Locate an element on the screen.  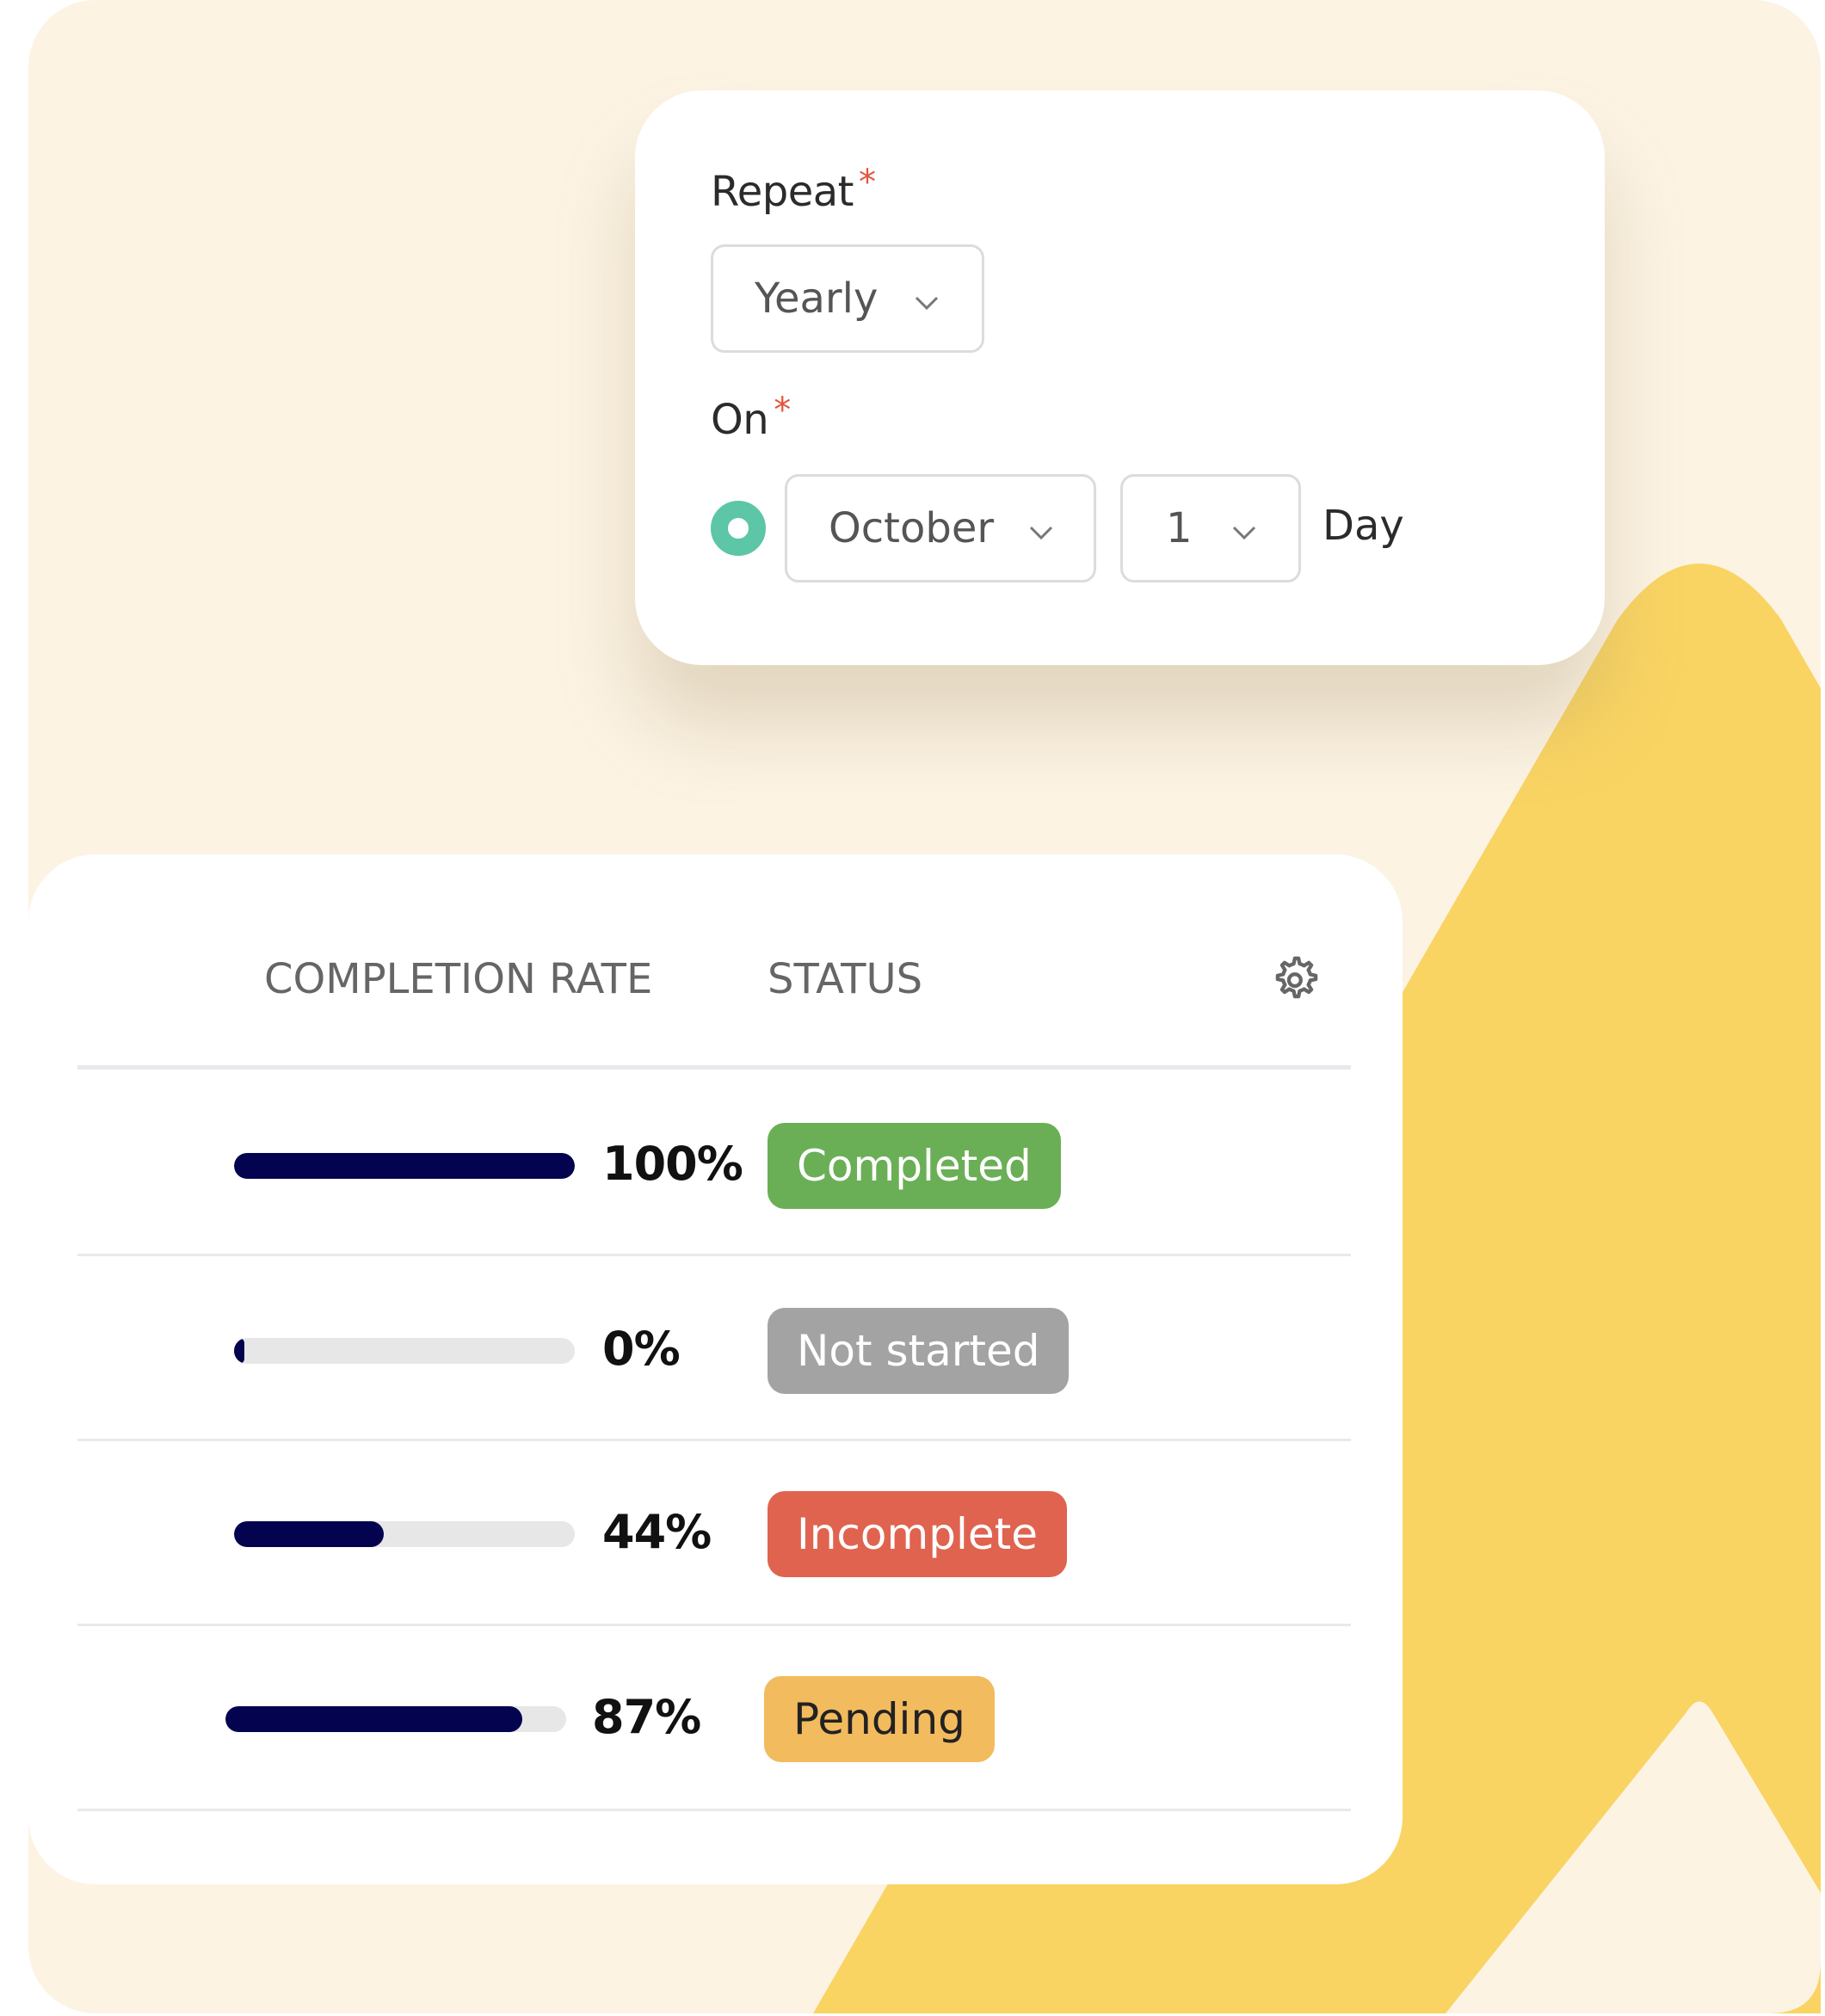
on-label-text: On is located at coordinates (740, 420).